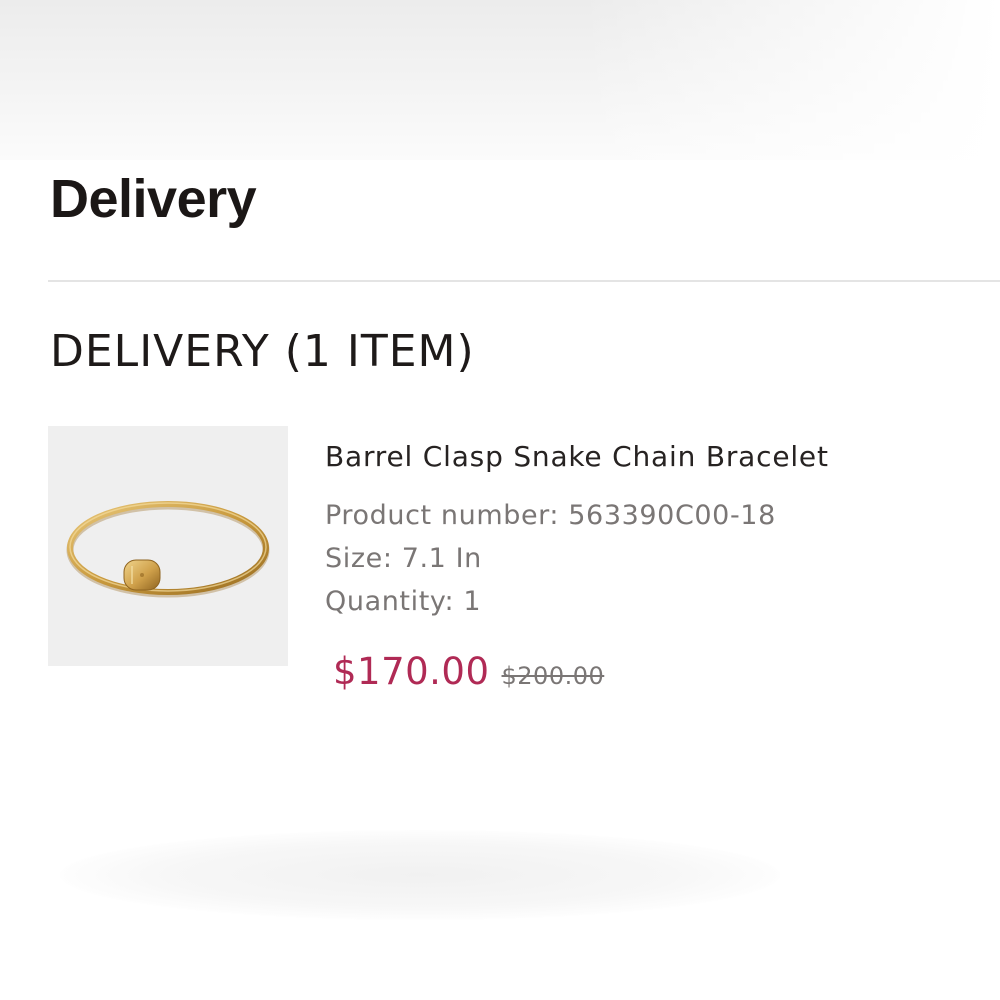  Describe the element at coordinates (403, 558) in the screenshot. I see `product-size: Size: 7.1 In` at that location.